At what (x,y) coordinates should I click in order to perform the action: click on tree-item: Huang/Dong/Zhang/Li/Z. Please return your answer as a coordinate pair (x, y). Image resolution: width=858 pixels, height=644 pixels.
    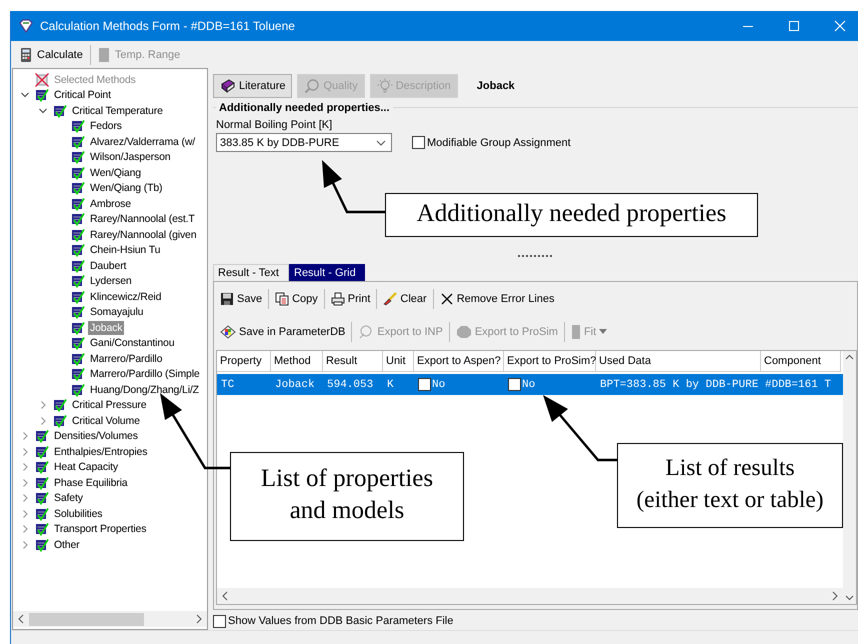
    Looking at the image, I should click on (144, 389).